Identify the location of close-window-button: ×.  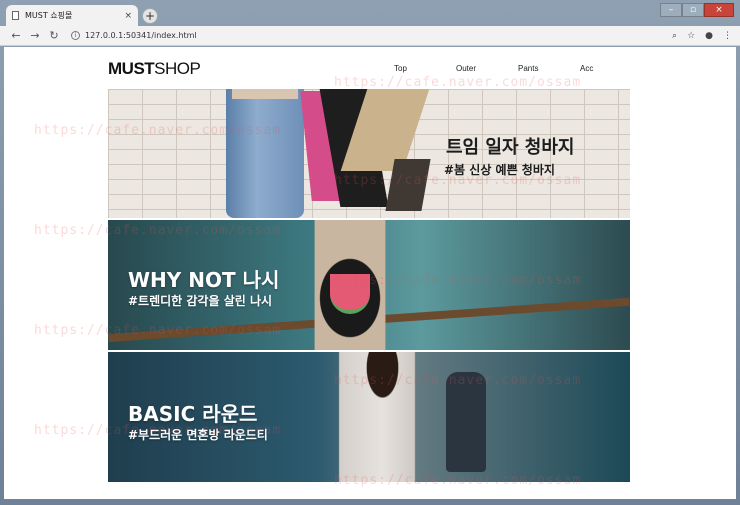
(719, 10).